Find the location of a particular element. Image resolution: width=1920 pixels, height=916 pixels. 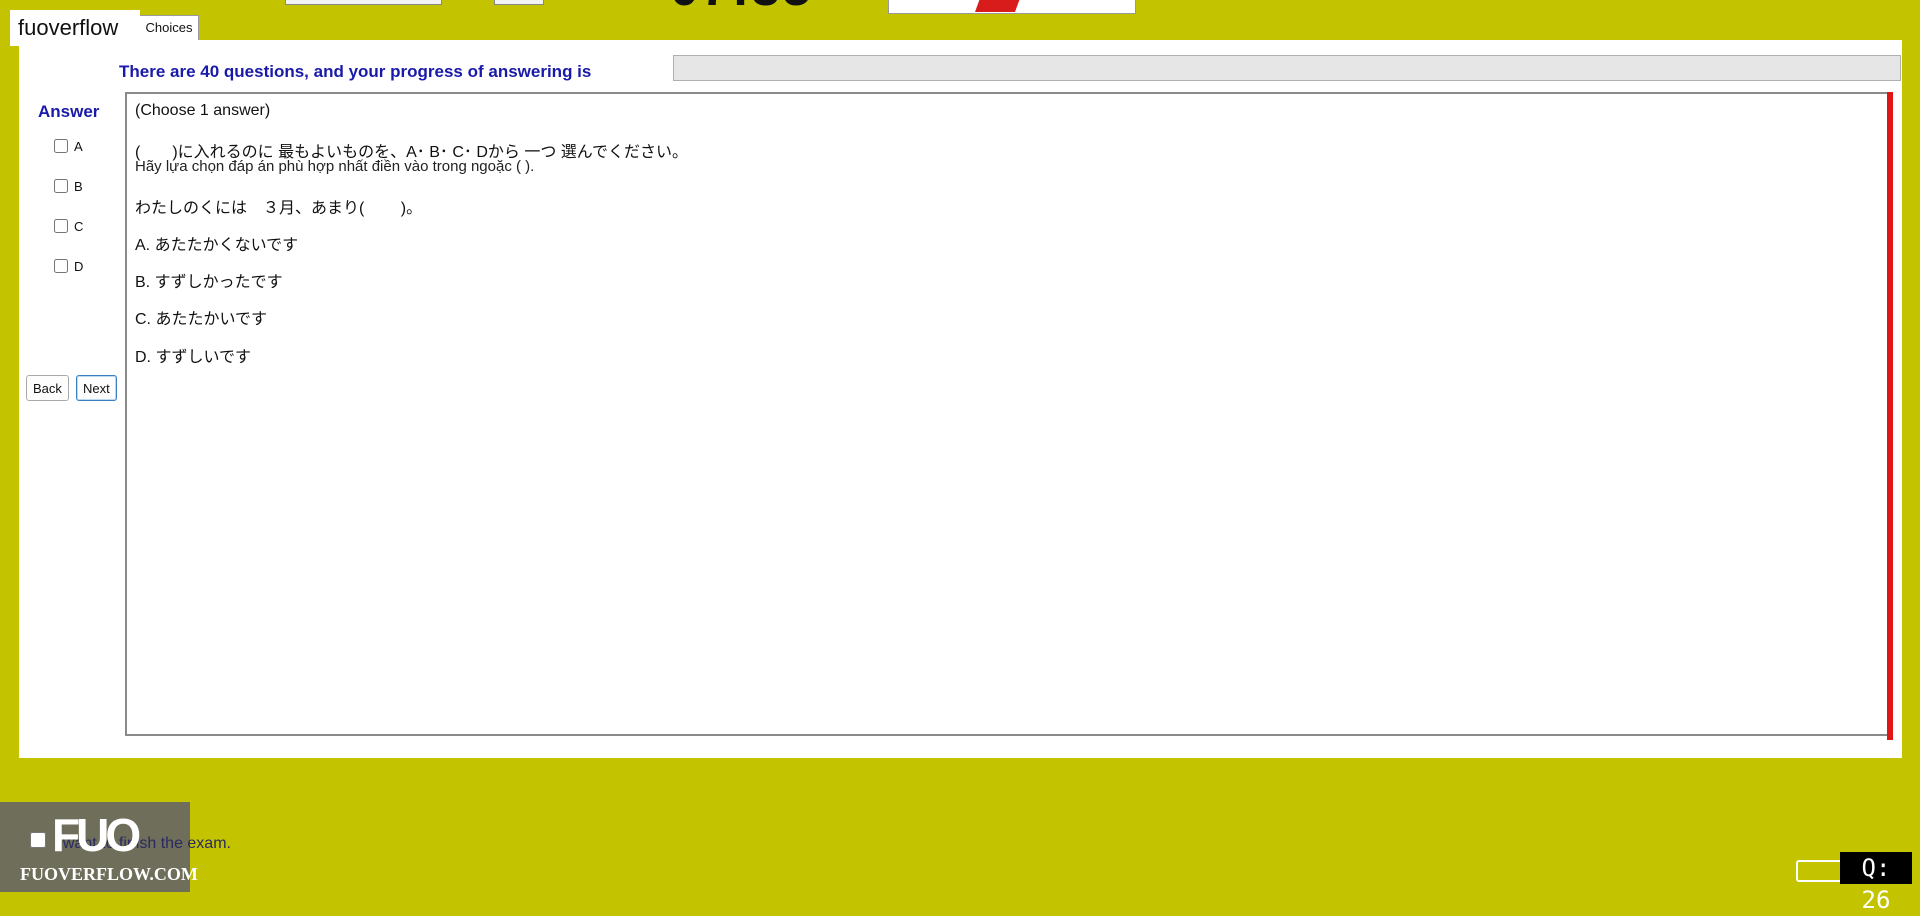

answer-option-c: C is located at coordinates (68, 226).